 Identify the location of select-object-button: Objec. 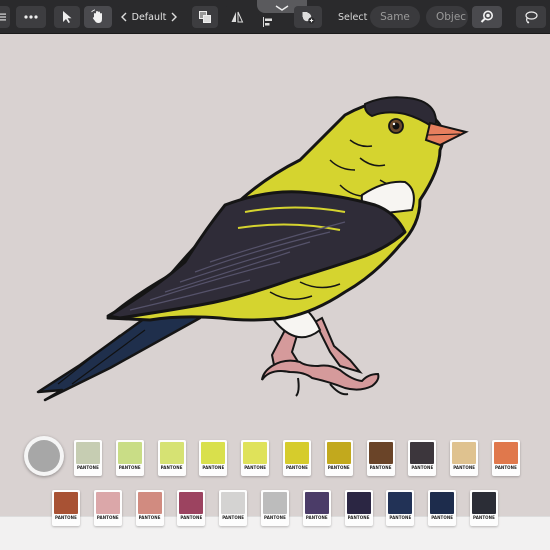
(447, 17).